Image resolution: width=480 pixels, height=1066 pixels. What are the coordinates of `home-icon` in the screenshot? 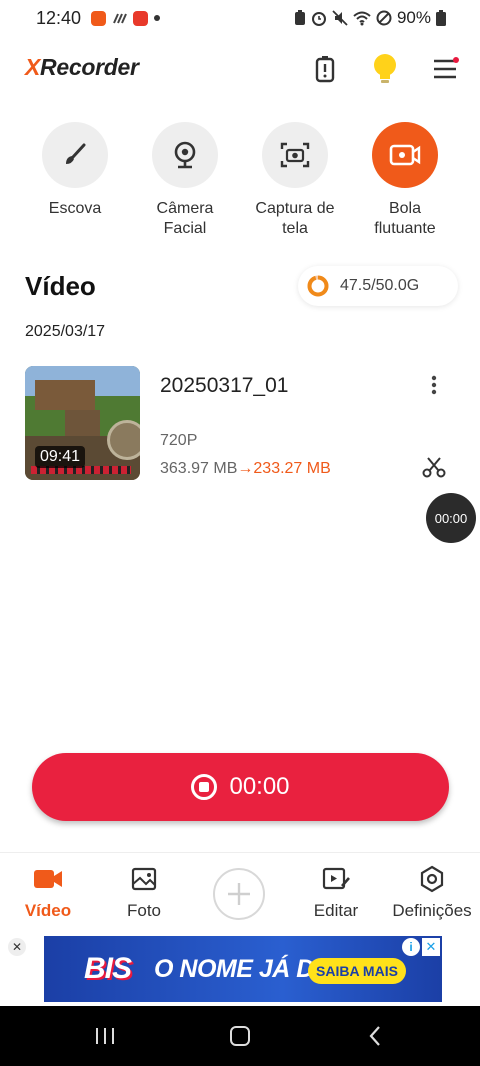 It's located at (240, 1036).